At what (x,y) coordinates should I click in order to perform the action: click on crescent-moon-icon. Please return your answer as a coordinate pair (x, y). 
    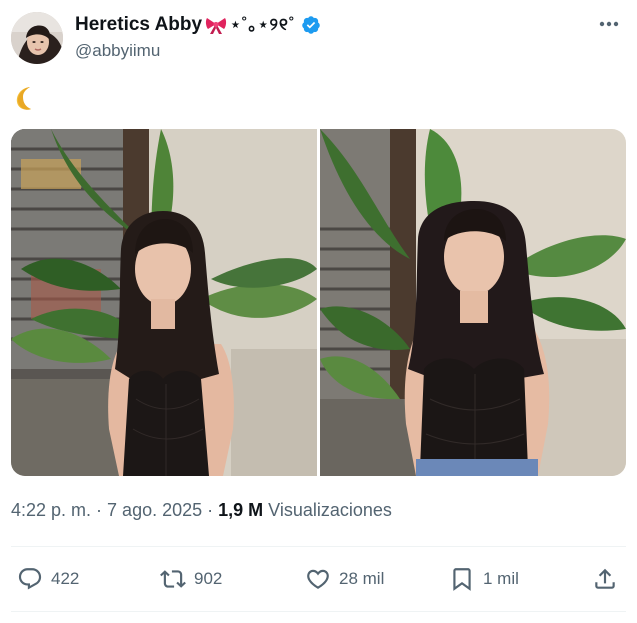
    Looking at the image, I should click on (25, 98).